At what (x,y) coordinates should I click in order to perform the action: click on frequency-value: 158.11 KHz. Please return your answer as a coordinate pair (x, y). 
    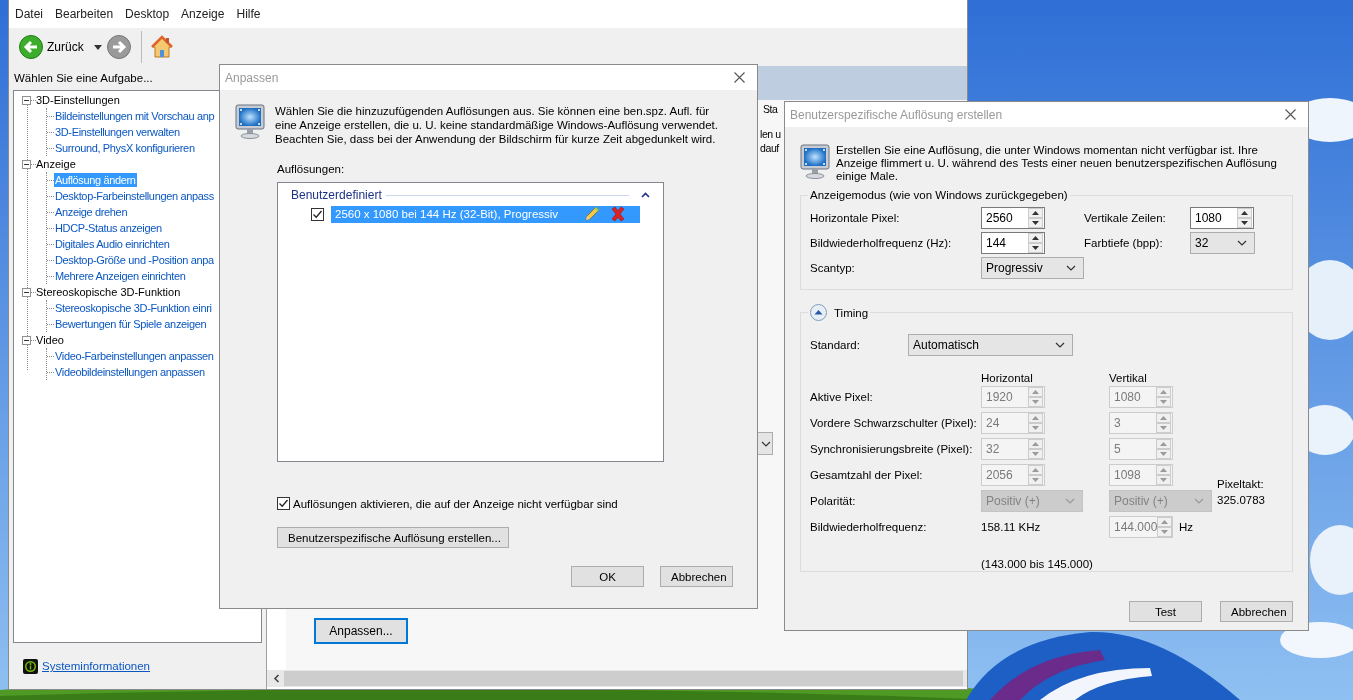
    Looking at the image, I should click on (1011, 527).